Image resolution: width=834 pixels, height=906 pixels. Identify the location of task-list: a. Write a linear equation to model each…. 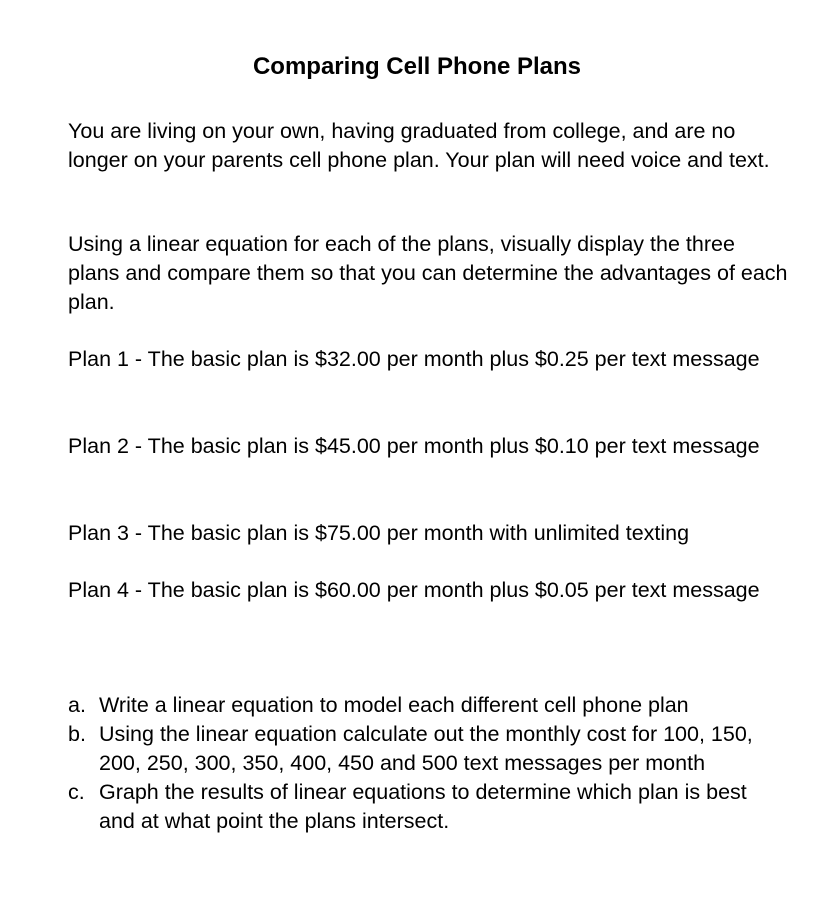
(428, 763).